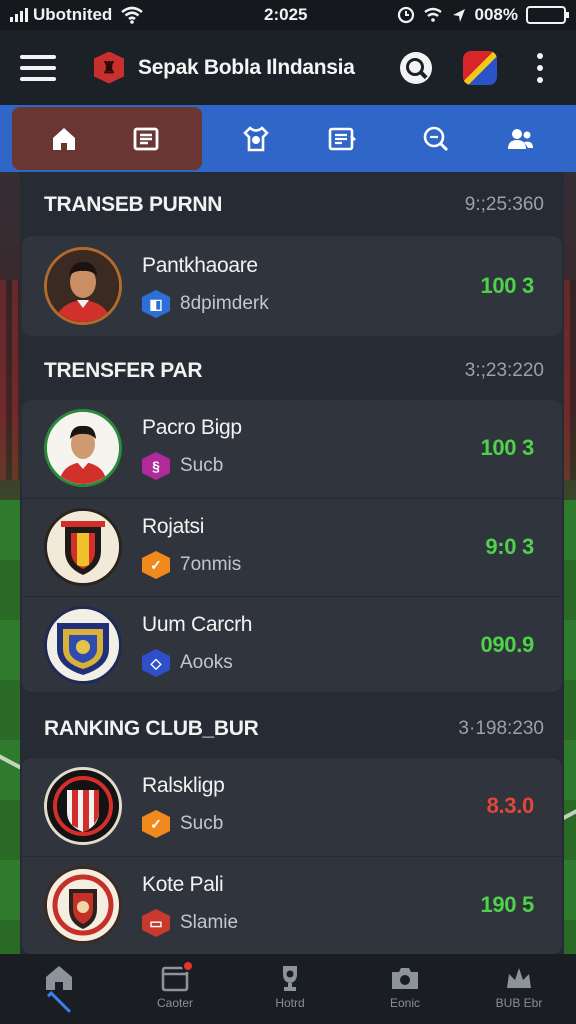 The image size is (576, 1024). I want to click on section-title: TRENSFER PAR, so click(123, 370).